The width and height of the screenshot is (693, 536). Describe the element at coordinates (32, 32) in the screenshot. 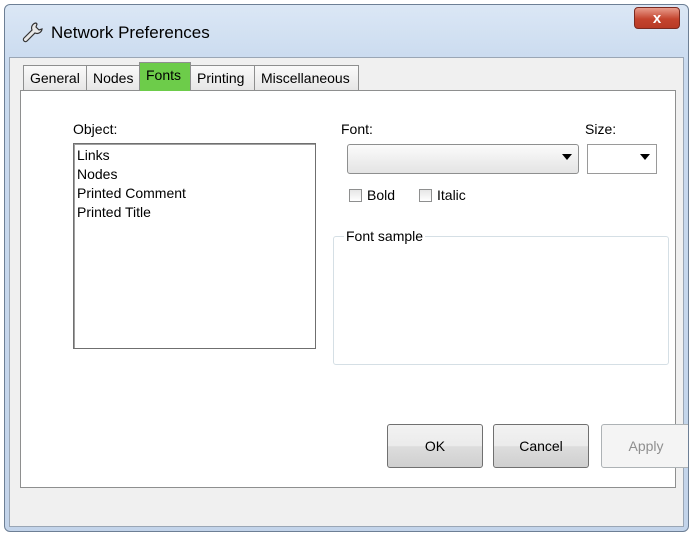

I see `wrench-icon` at that location.